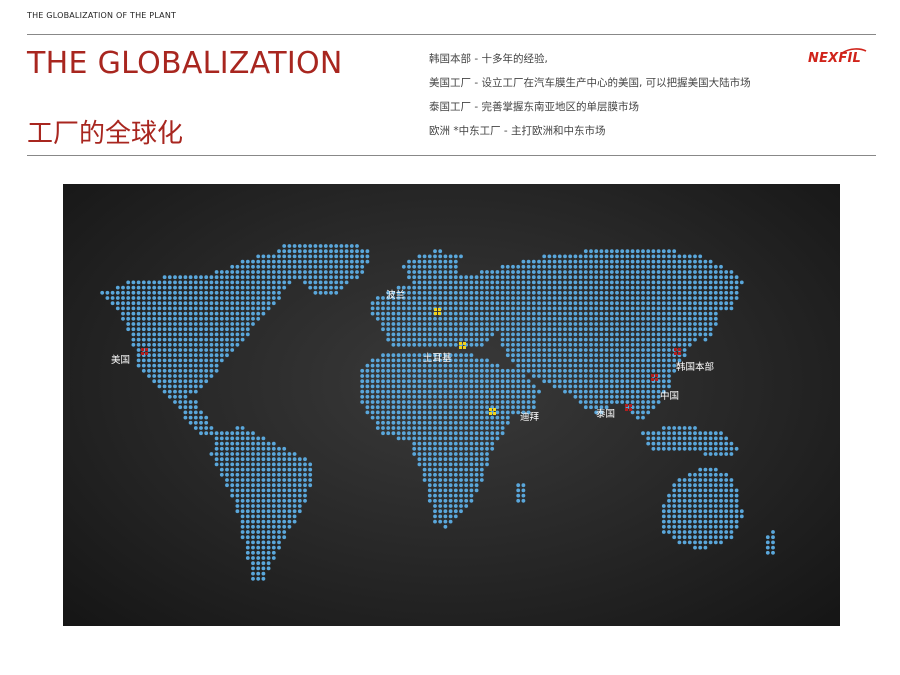  Describe the element at coordinates (185, 63) in the screenshot. I see `page-title: THE GLOBALIZATION` at that location.